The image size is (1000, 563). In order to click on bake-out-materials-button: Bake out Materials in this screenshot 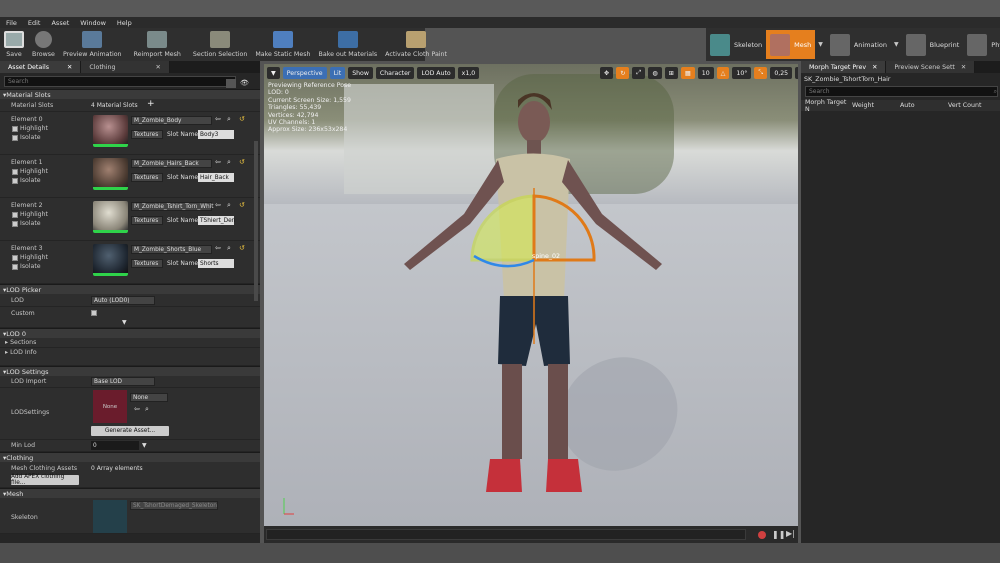, I will do `click(348, 44)`.